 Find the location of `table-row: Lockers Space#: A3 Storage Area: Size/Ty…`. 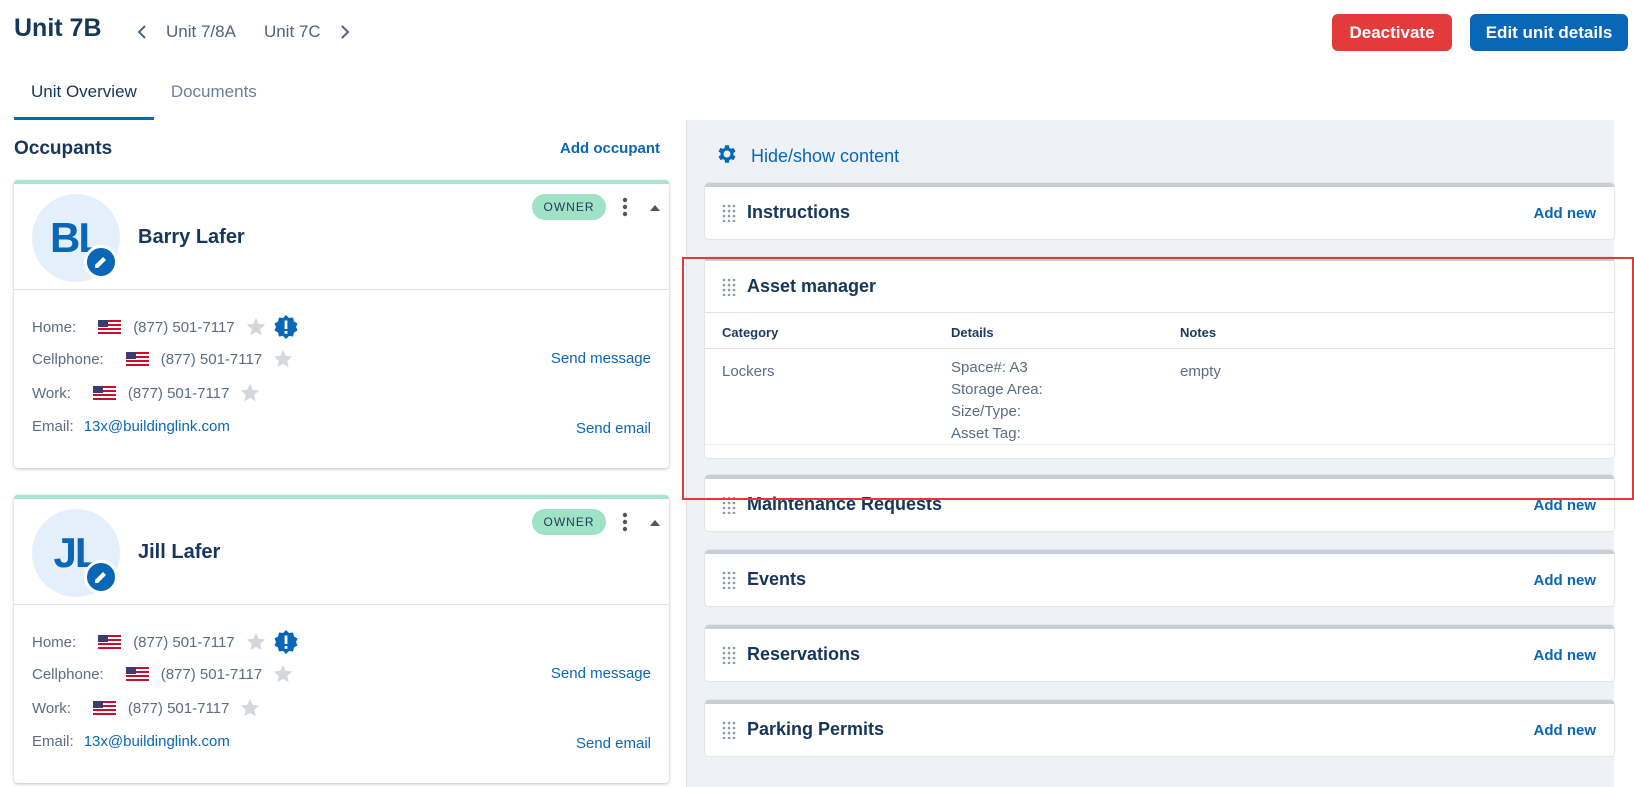

table-row: Lockers Space#: A3 Storage Area: Size/Ty… is located at coordinates (1159, 397).